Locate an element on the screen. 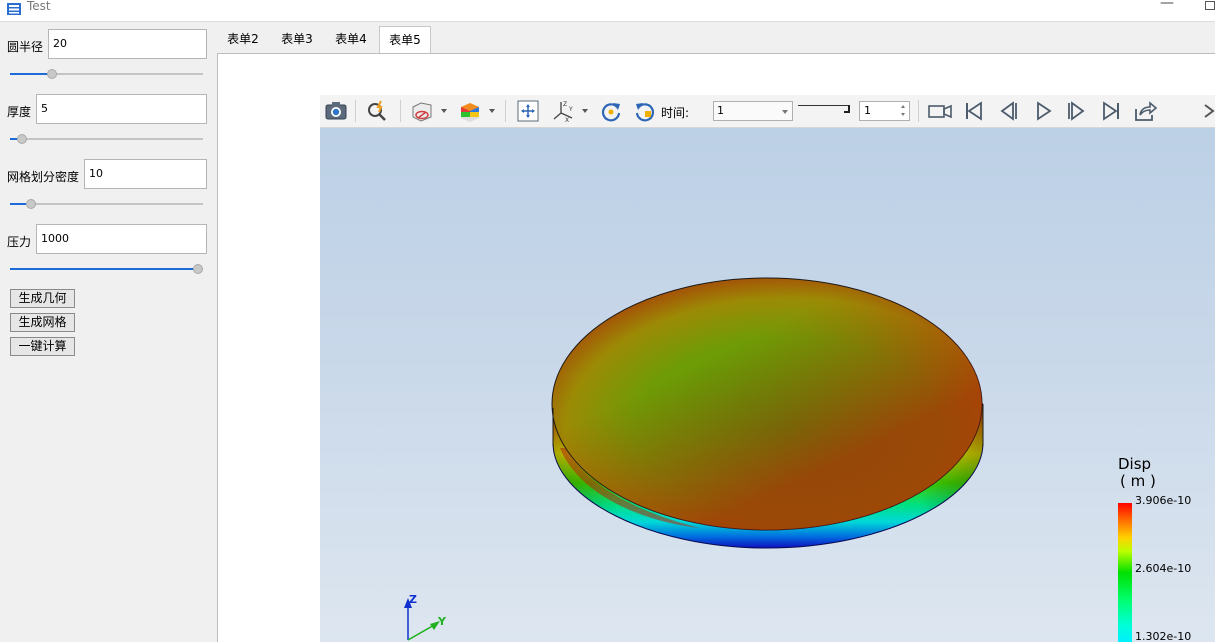  app-icon is located at coordinates (14, 9).